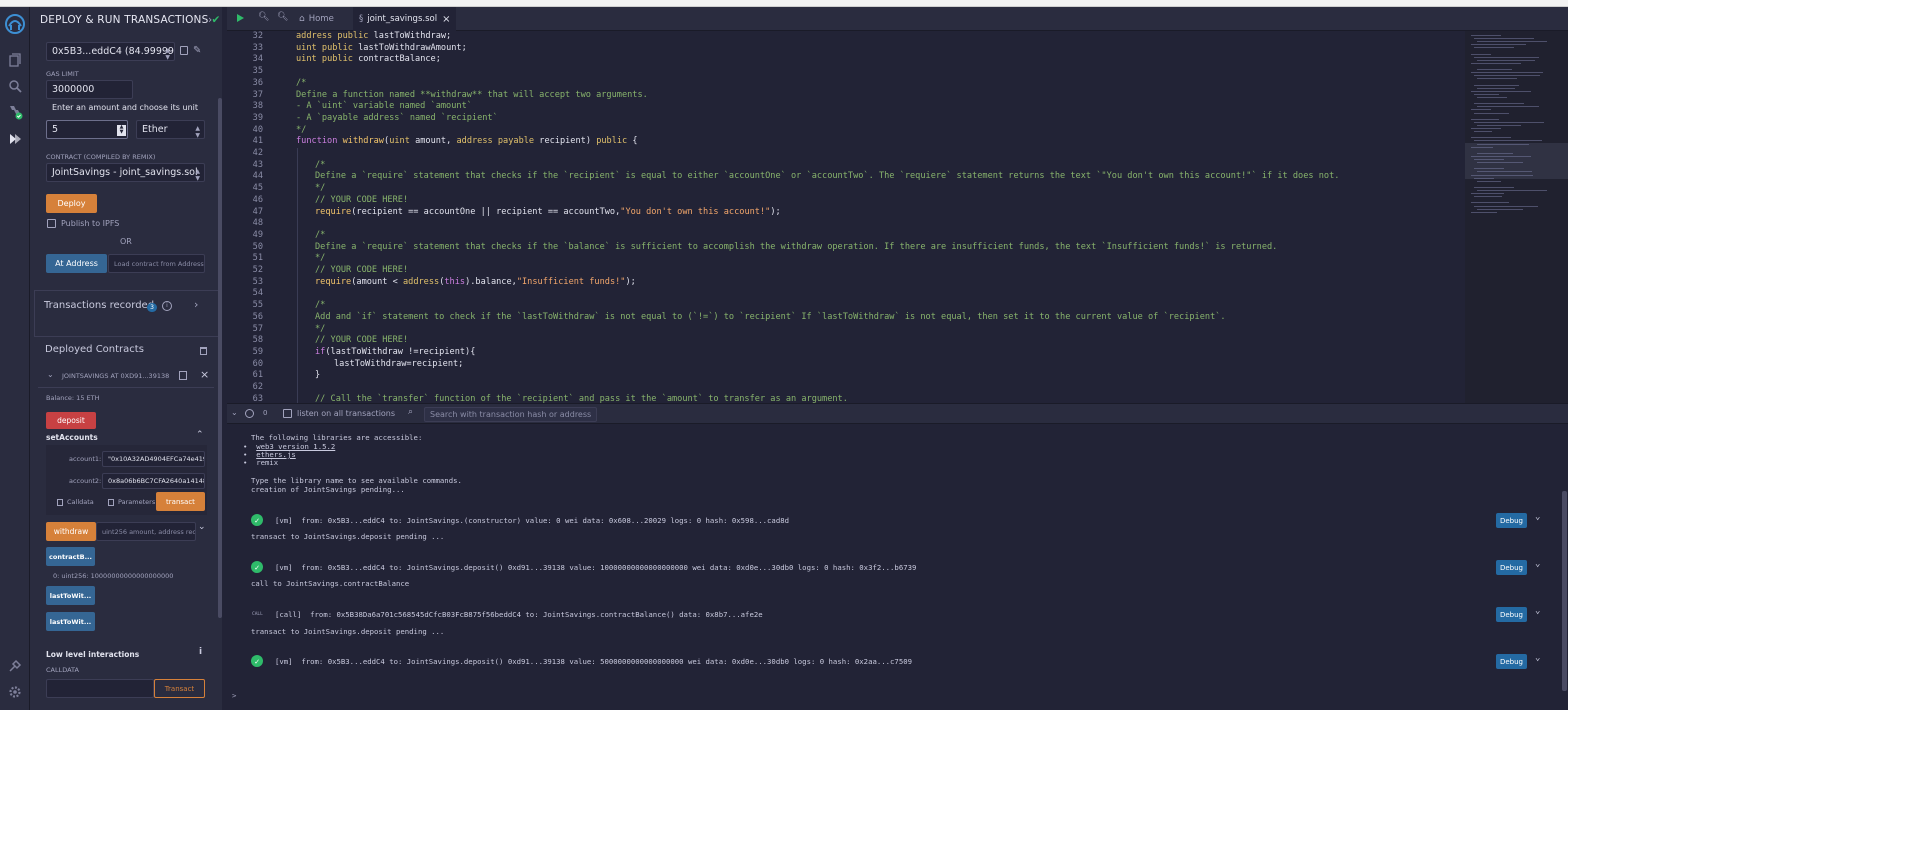 This screenshot has height=867, width=1915. I want to click on search-icon, so click(15, 86).